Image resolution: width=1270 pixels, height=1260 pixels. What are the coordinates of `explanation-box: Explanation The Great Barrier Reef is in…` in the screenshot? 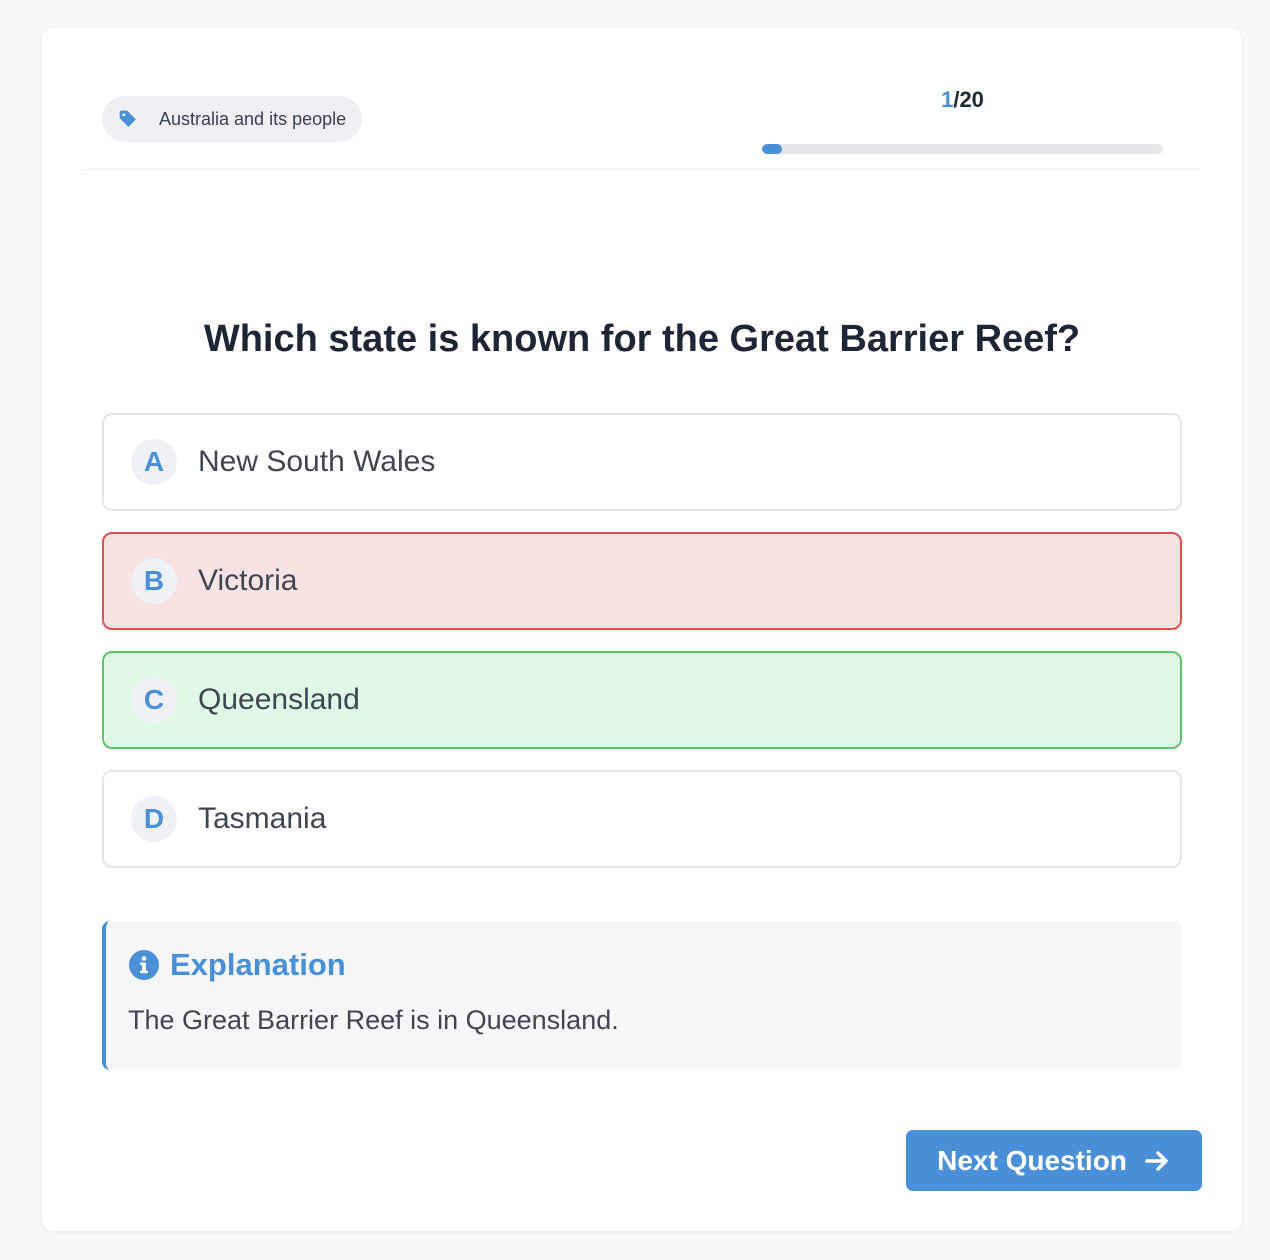 It's located at (642, 995).